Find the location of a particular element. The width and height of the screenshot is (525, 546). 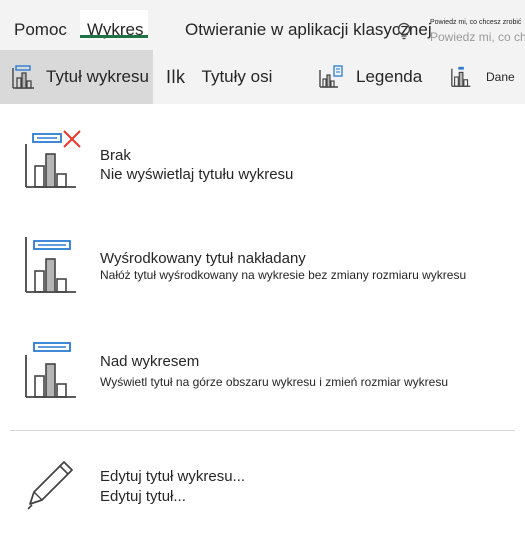

option-centered-overlay-title: Wyśrodkowany tytuł nakładany is located at coordinates (203, 258).